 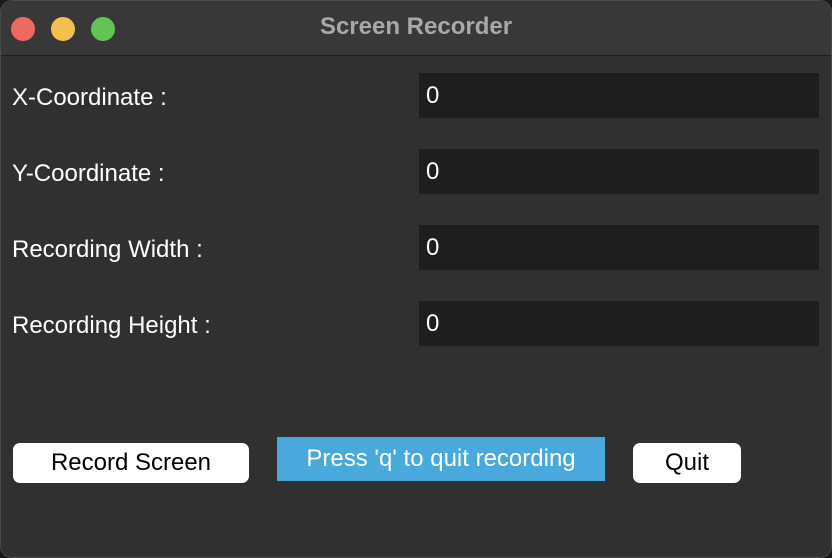 What do you see at coordinates (619, 95) in the screenshot?
I see `x-coordinate-input` at bounding box center [619, 95].